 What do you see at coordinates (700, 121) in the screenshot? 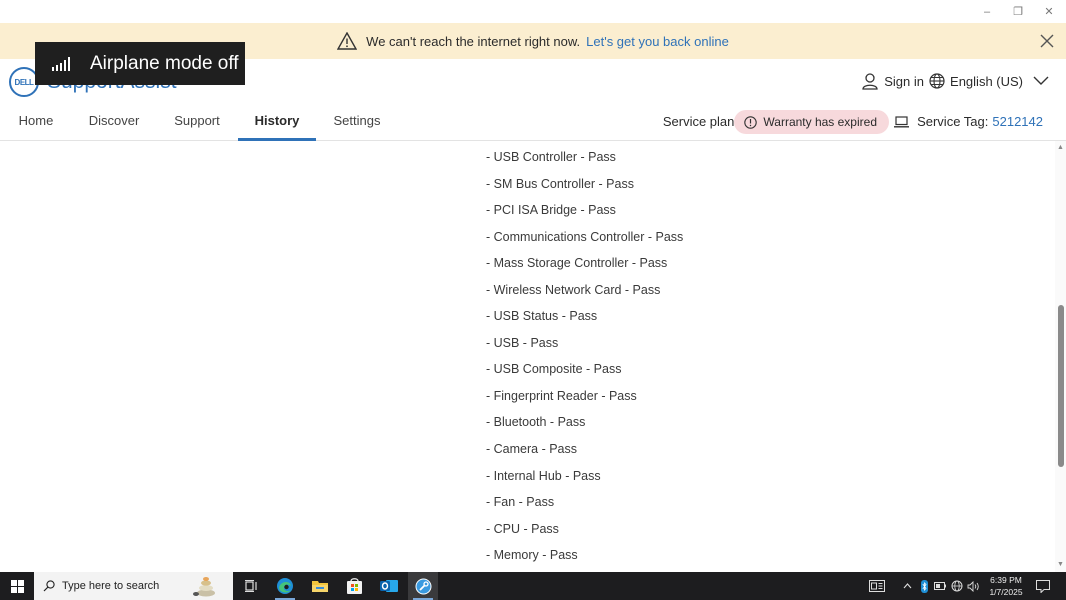
I see `service-plan-label: Service plan:` at bounding box center [700, 121].